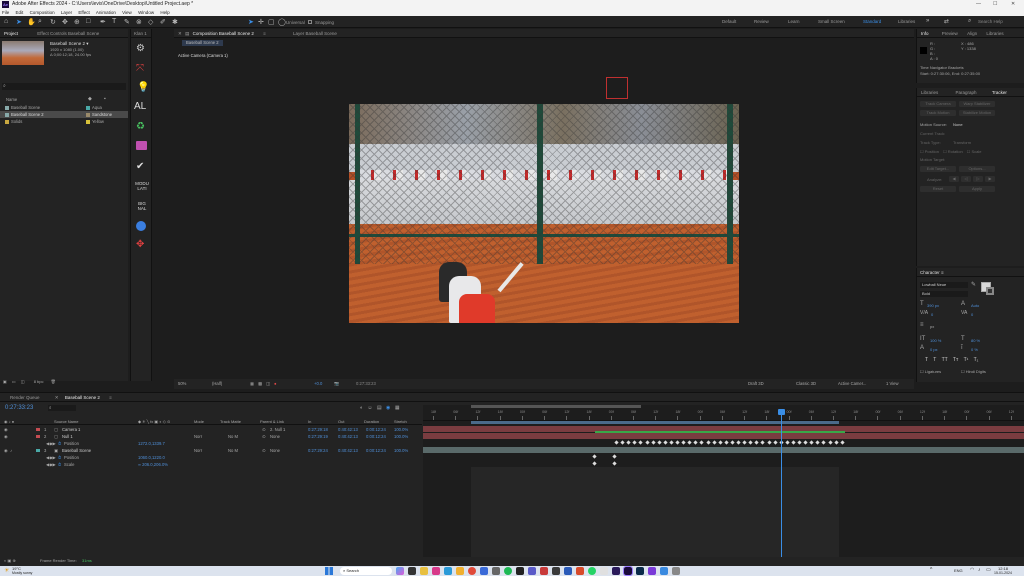 The width and height of the screenshot is (1024, 576). What do you see at coordinates (640, 571) in the screenshot?
I see `photoshop-icon` at bounding box center [640, 571].